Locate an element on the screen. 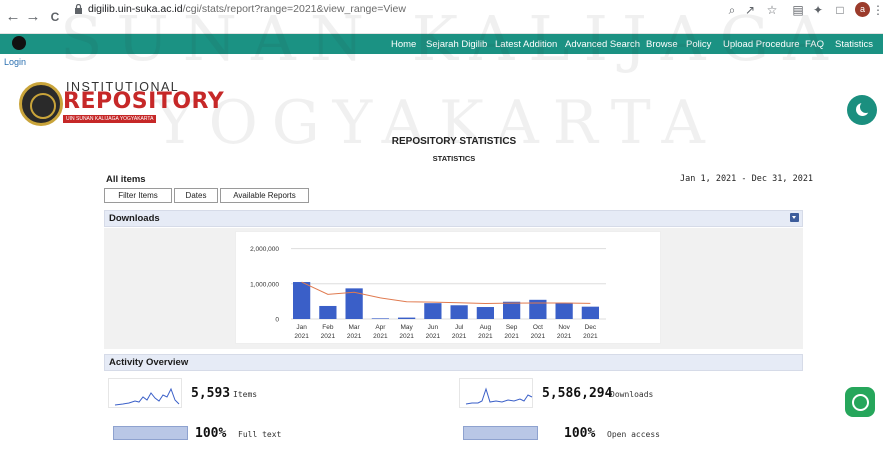 This screenshot has height=452, width=883. x-tick-label: Apr 2021 is located at coordinates (380, 332).